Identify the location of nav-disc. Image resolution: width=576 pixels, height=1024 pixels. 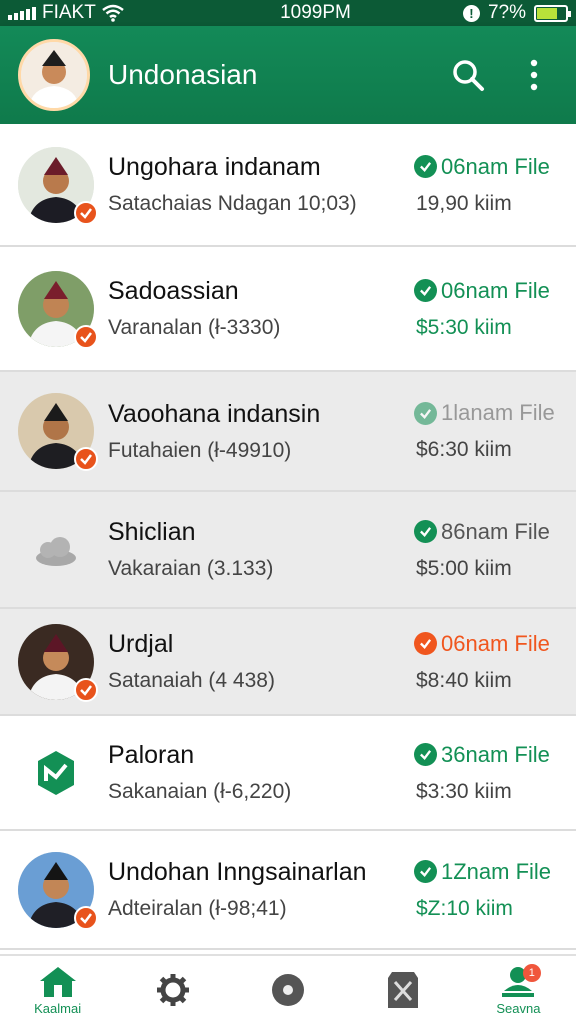
(287, 990).